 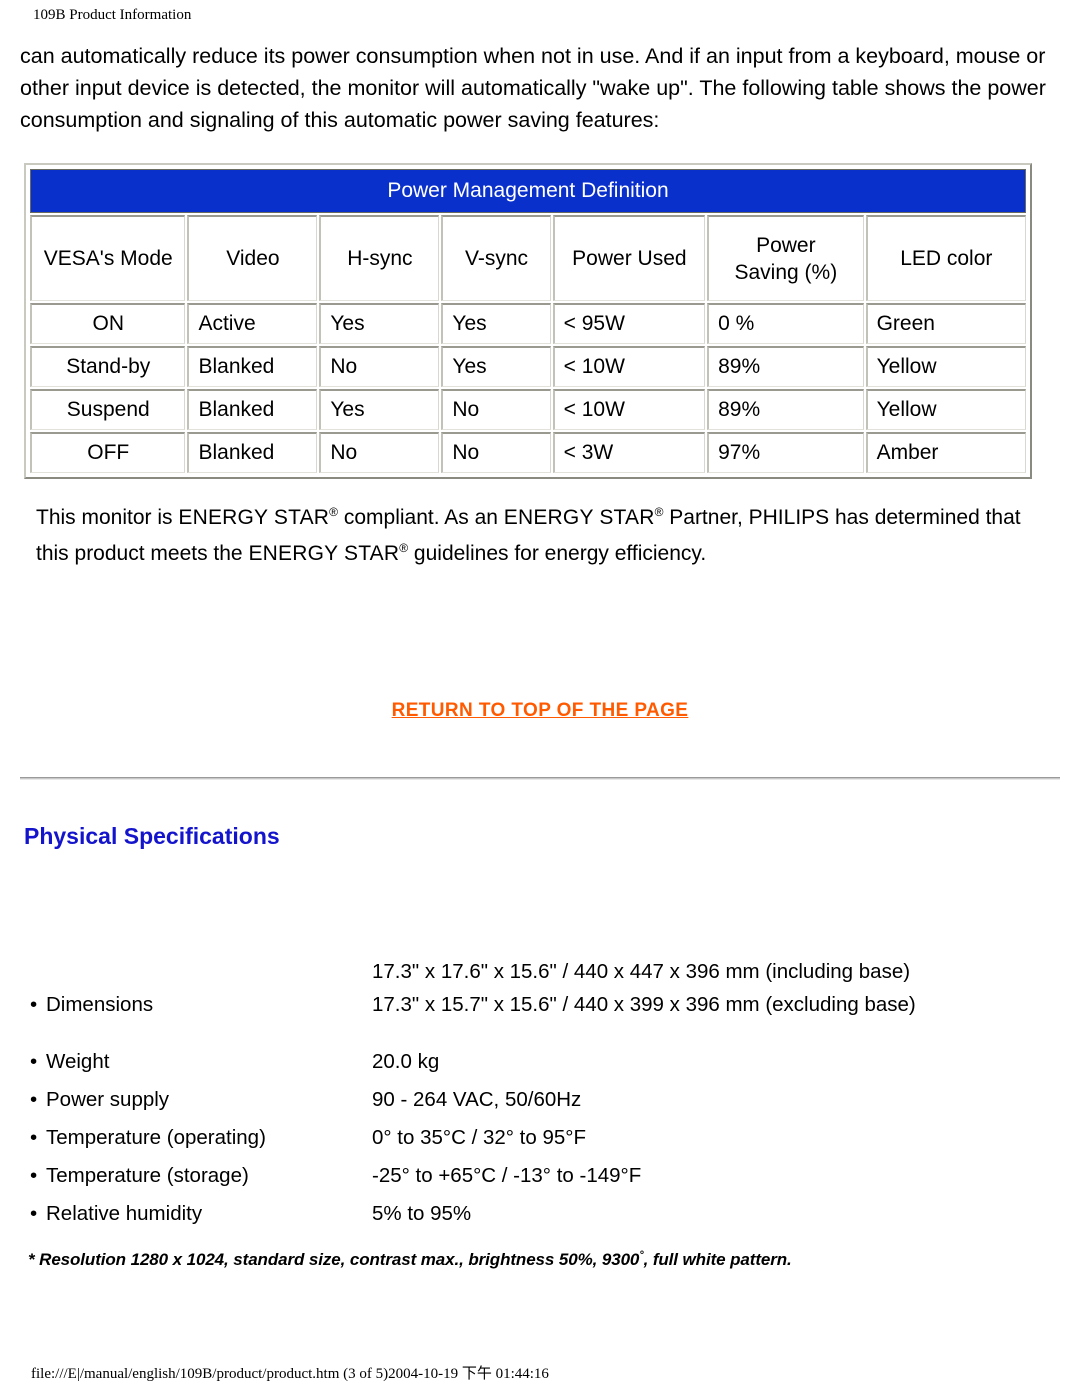 I want to click on page-title: Physical Specifications, so click(x=152, y=836).